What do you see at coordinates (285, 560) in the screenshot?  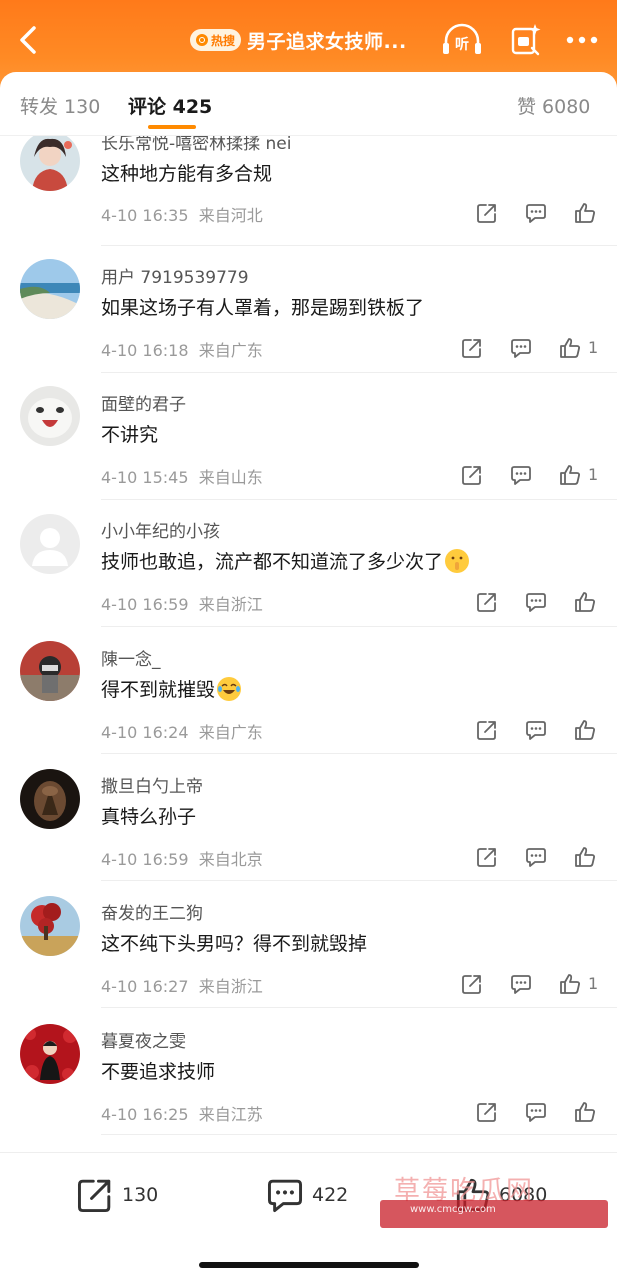 I see `comment-text: 技师也敢追，流产都不知道流了多少次了` at bounding box center [285, 560].